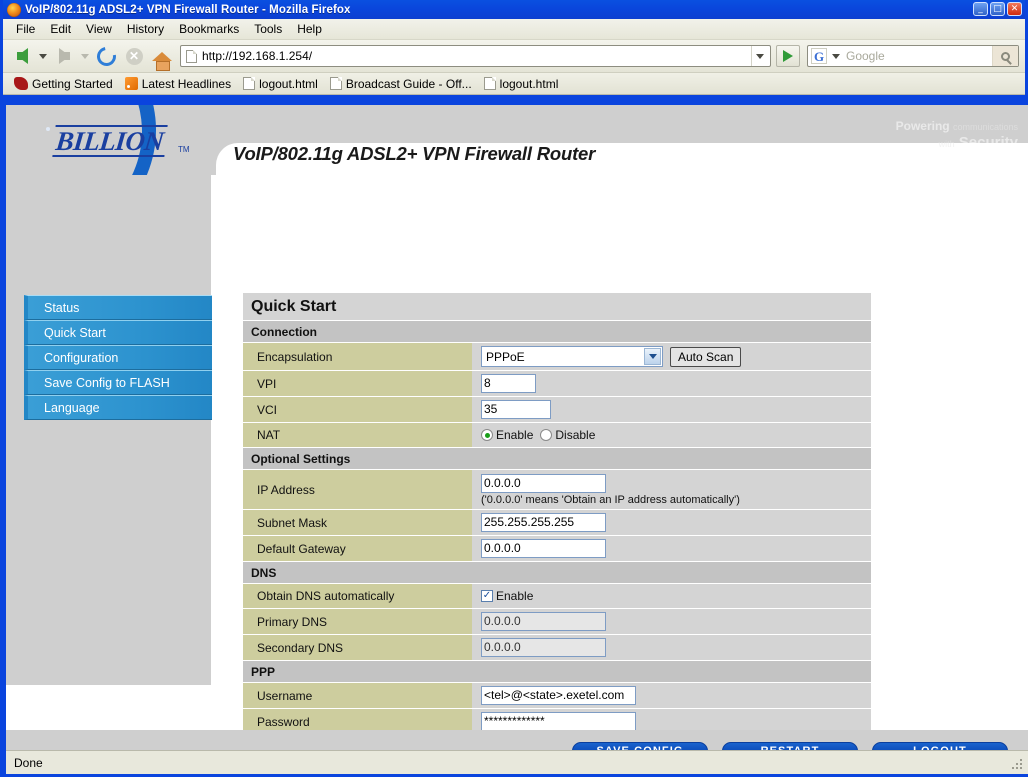 This screenshot has height=777, width=1028. I want to click on tagline-communications: communications, so click(985, 127).